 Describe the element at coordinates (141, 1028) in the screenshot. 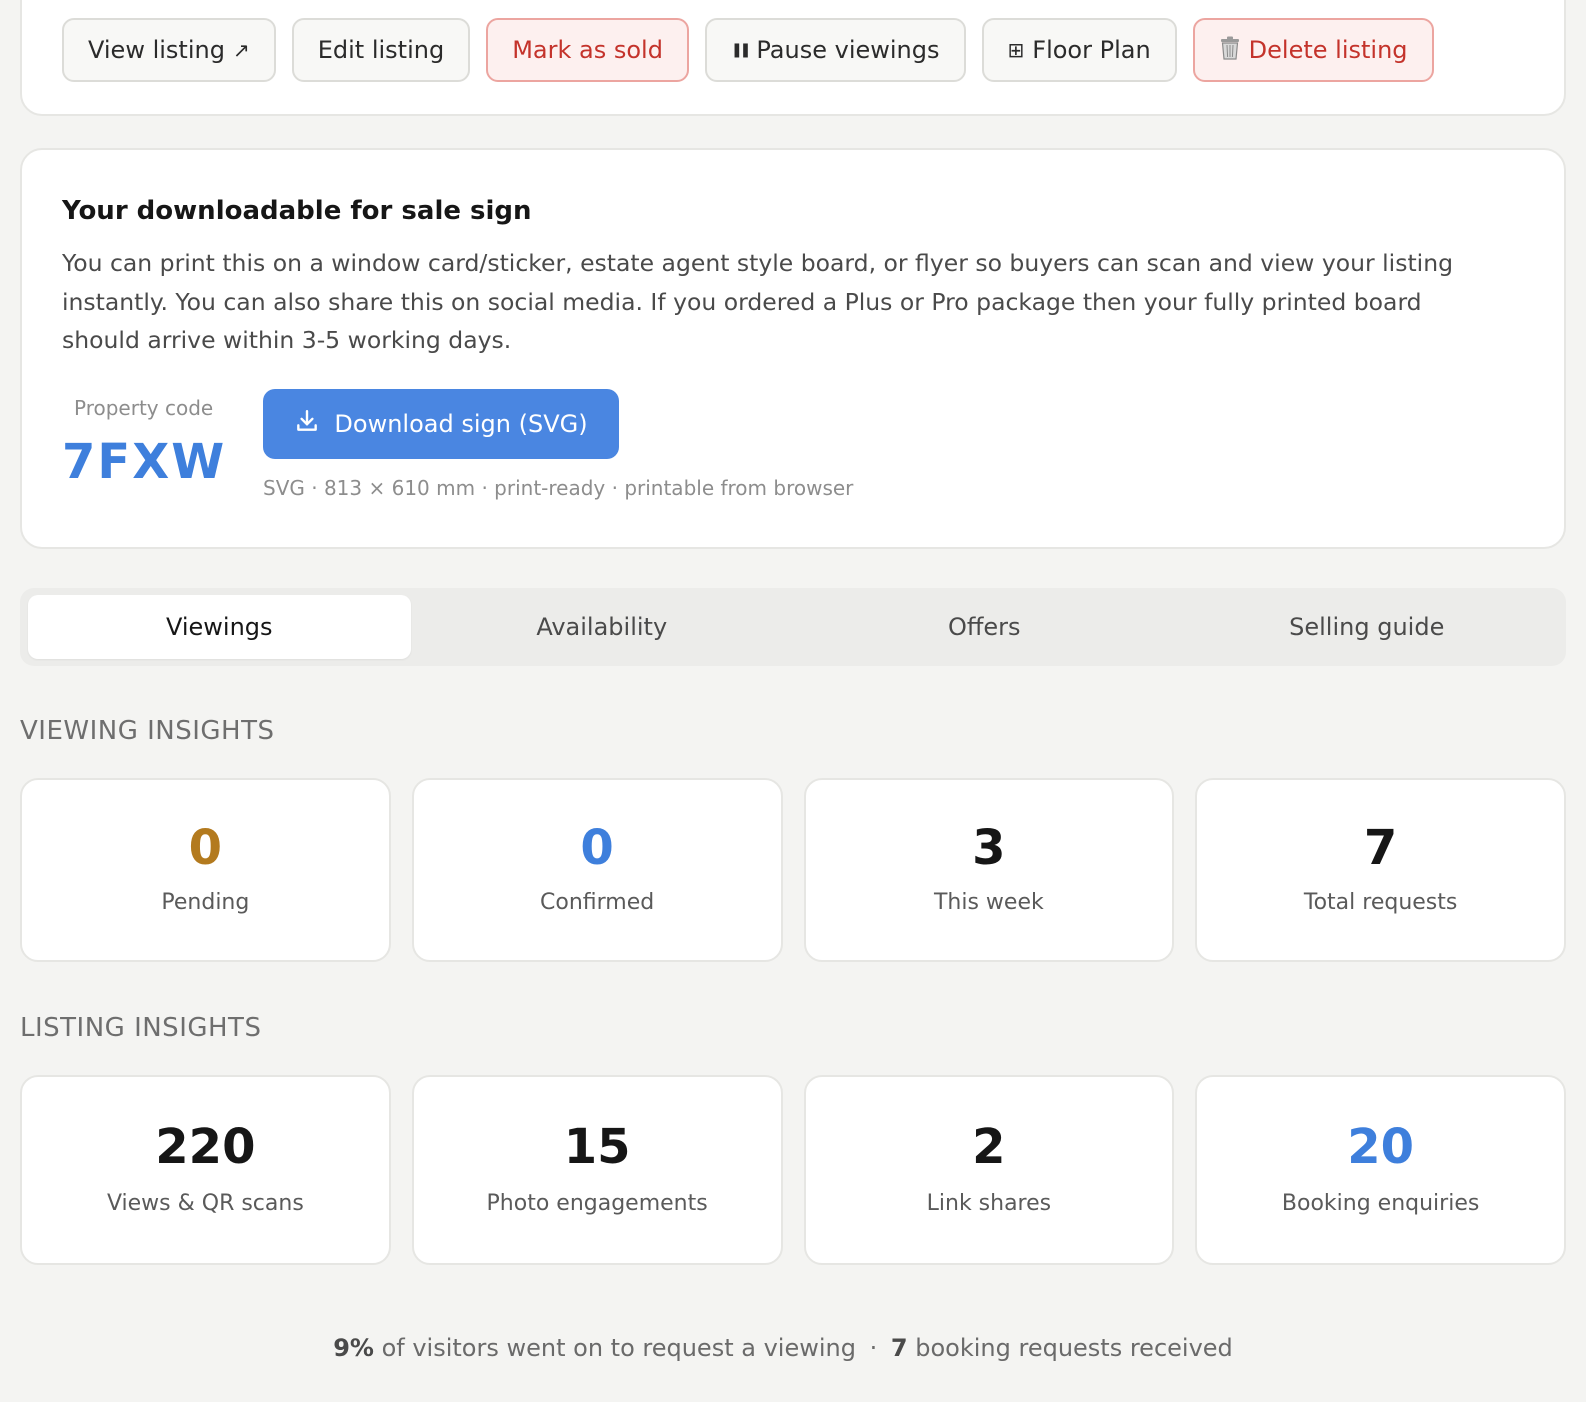

I see `listing-insights-title: LISTING INSIGHTS` at that location.